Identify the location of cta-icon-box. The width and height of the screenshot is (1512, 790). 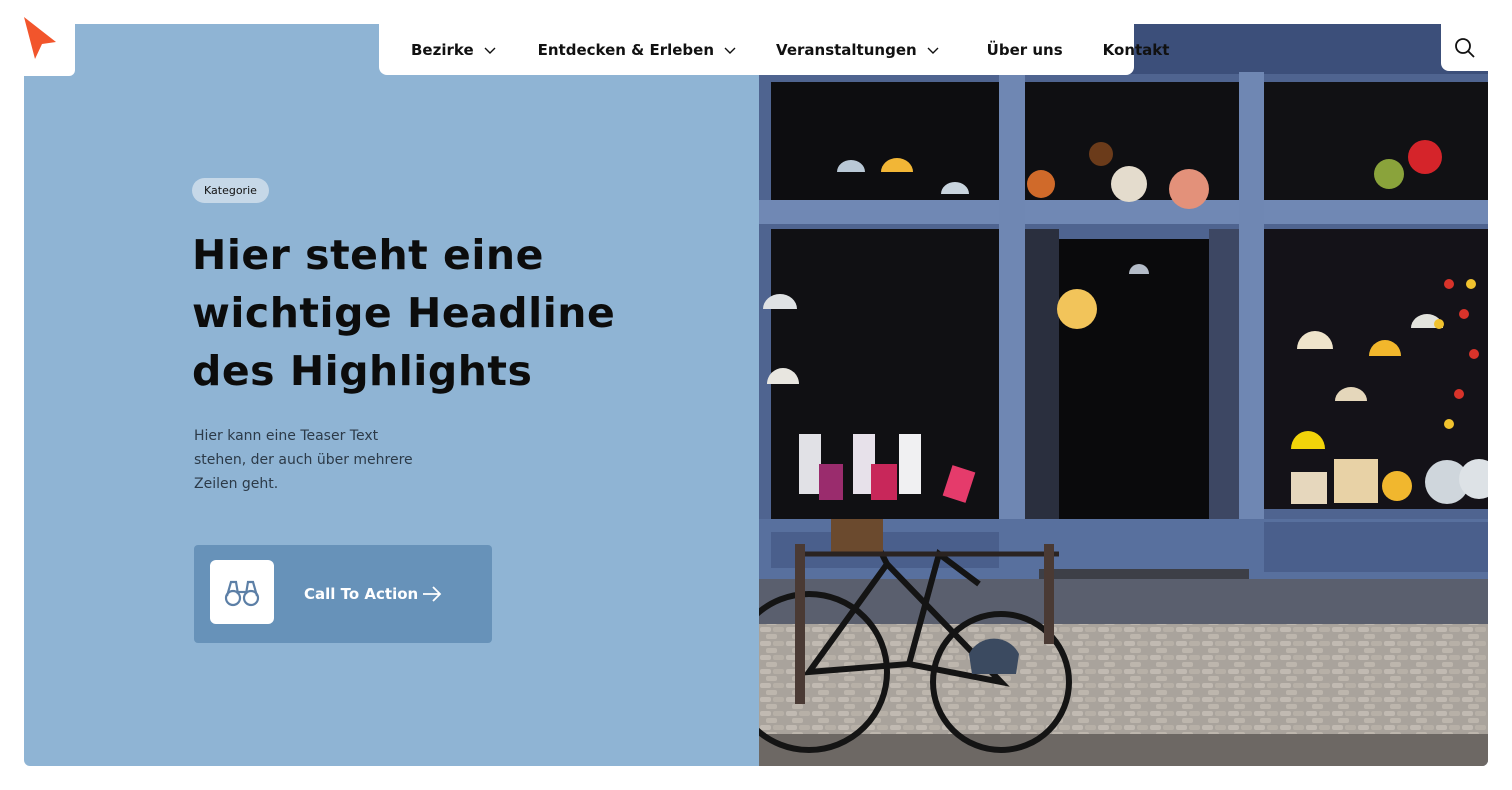
(242, 592).